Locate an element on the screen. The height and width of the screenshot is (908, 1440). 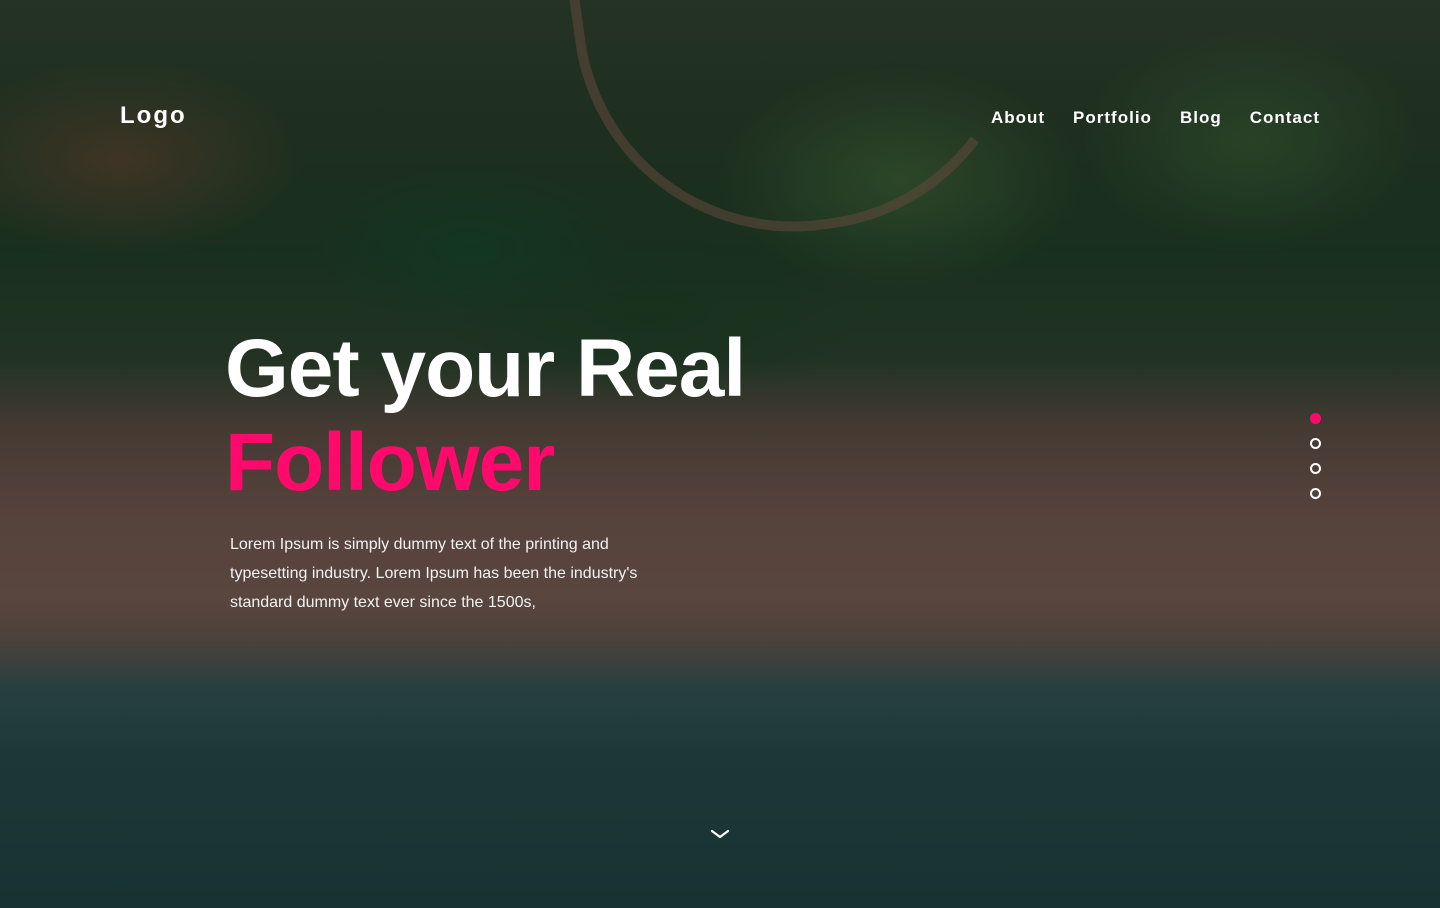
logo: Logo is located at coordinates (153, 116).